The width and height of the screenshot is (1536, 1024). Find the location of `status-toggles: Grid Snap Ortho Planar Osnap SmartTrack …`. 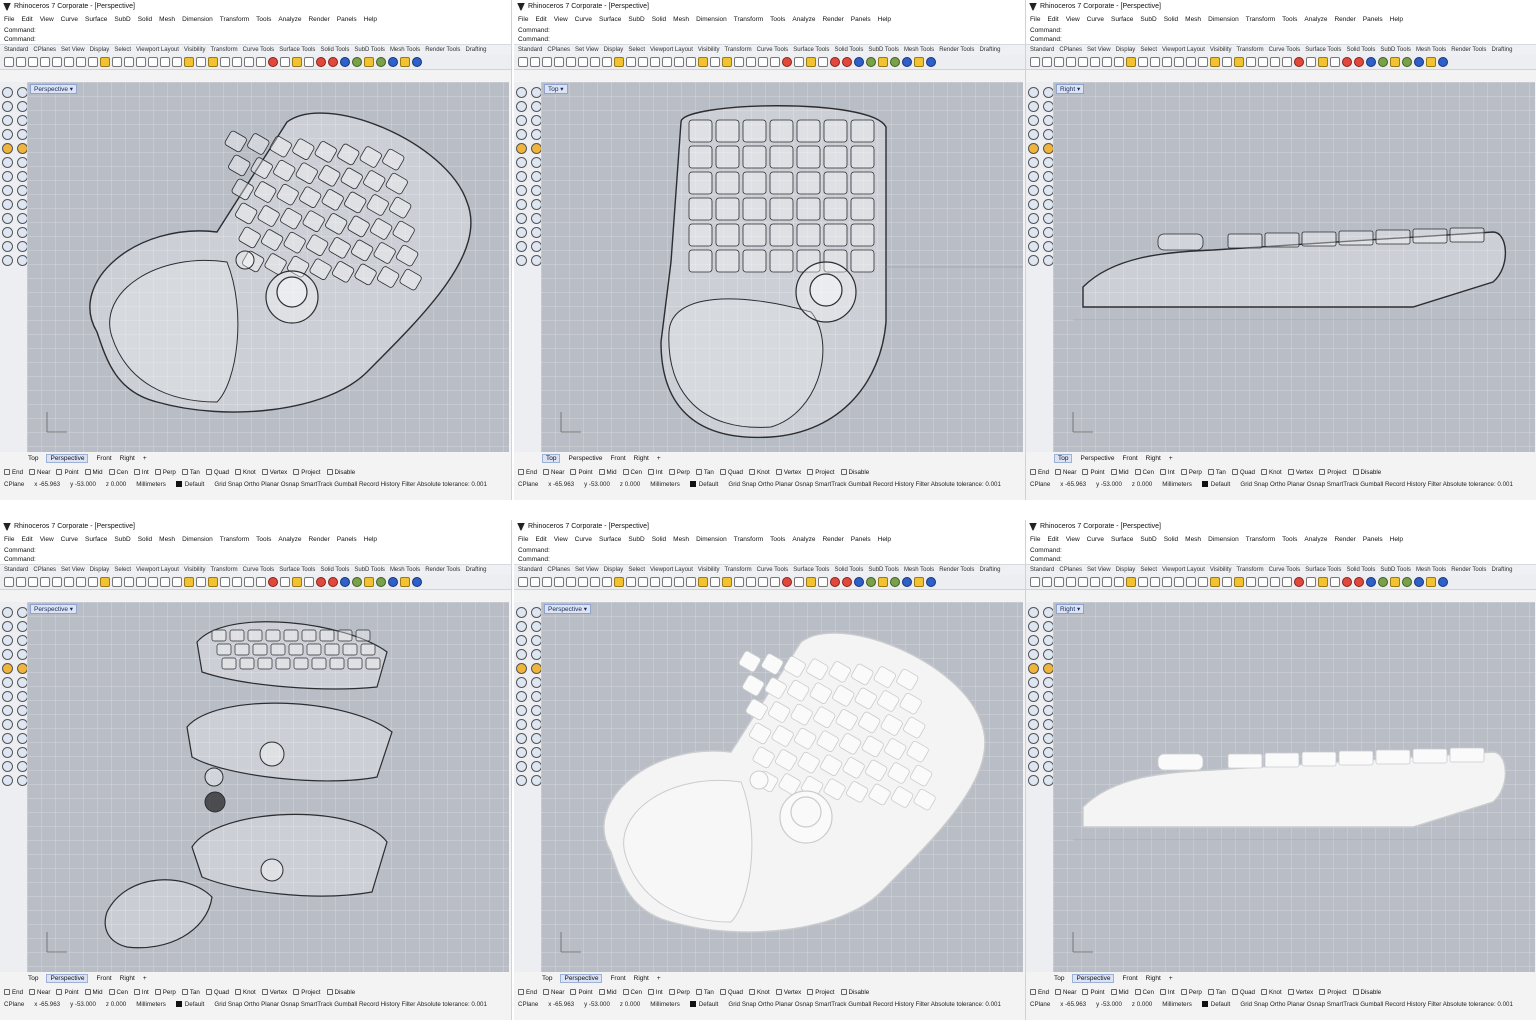

status-toggles: Grid Snap Ortho Planar Osnap SmartTrack … is located at coordinates (350, 1004).